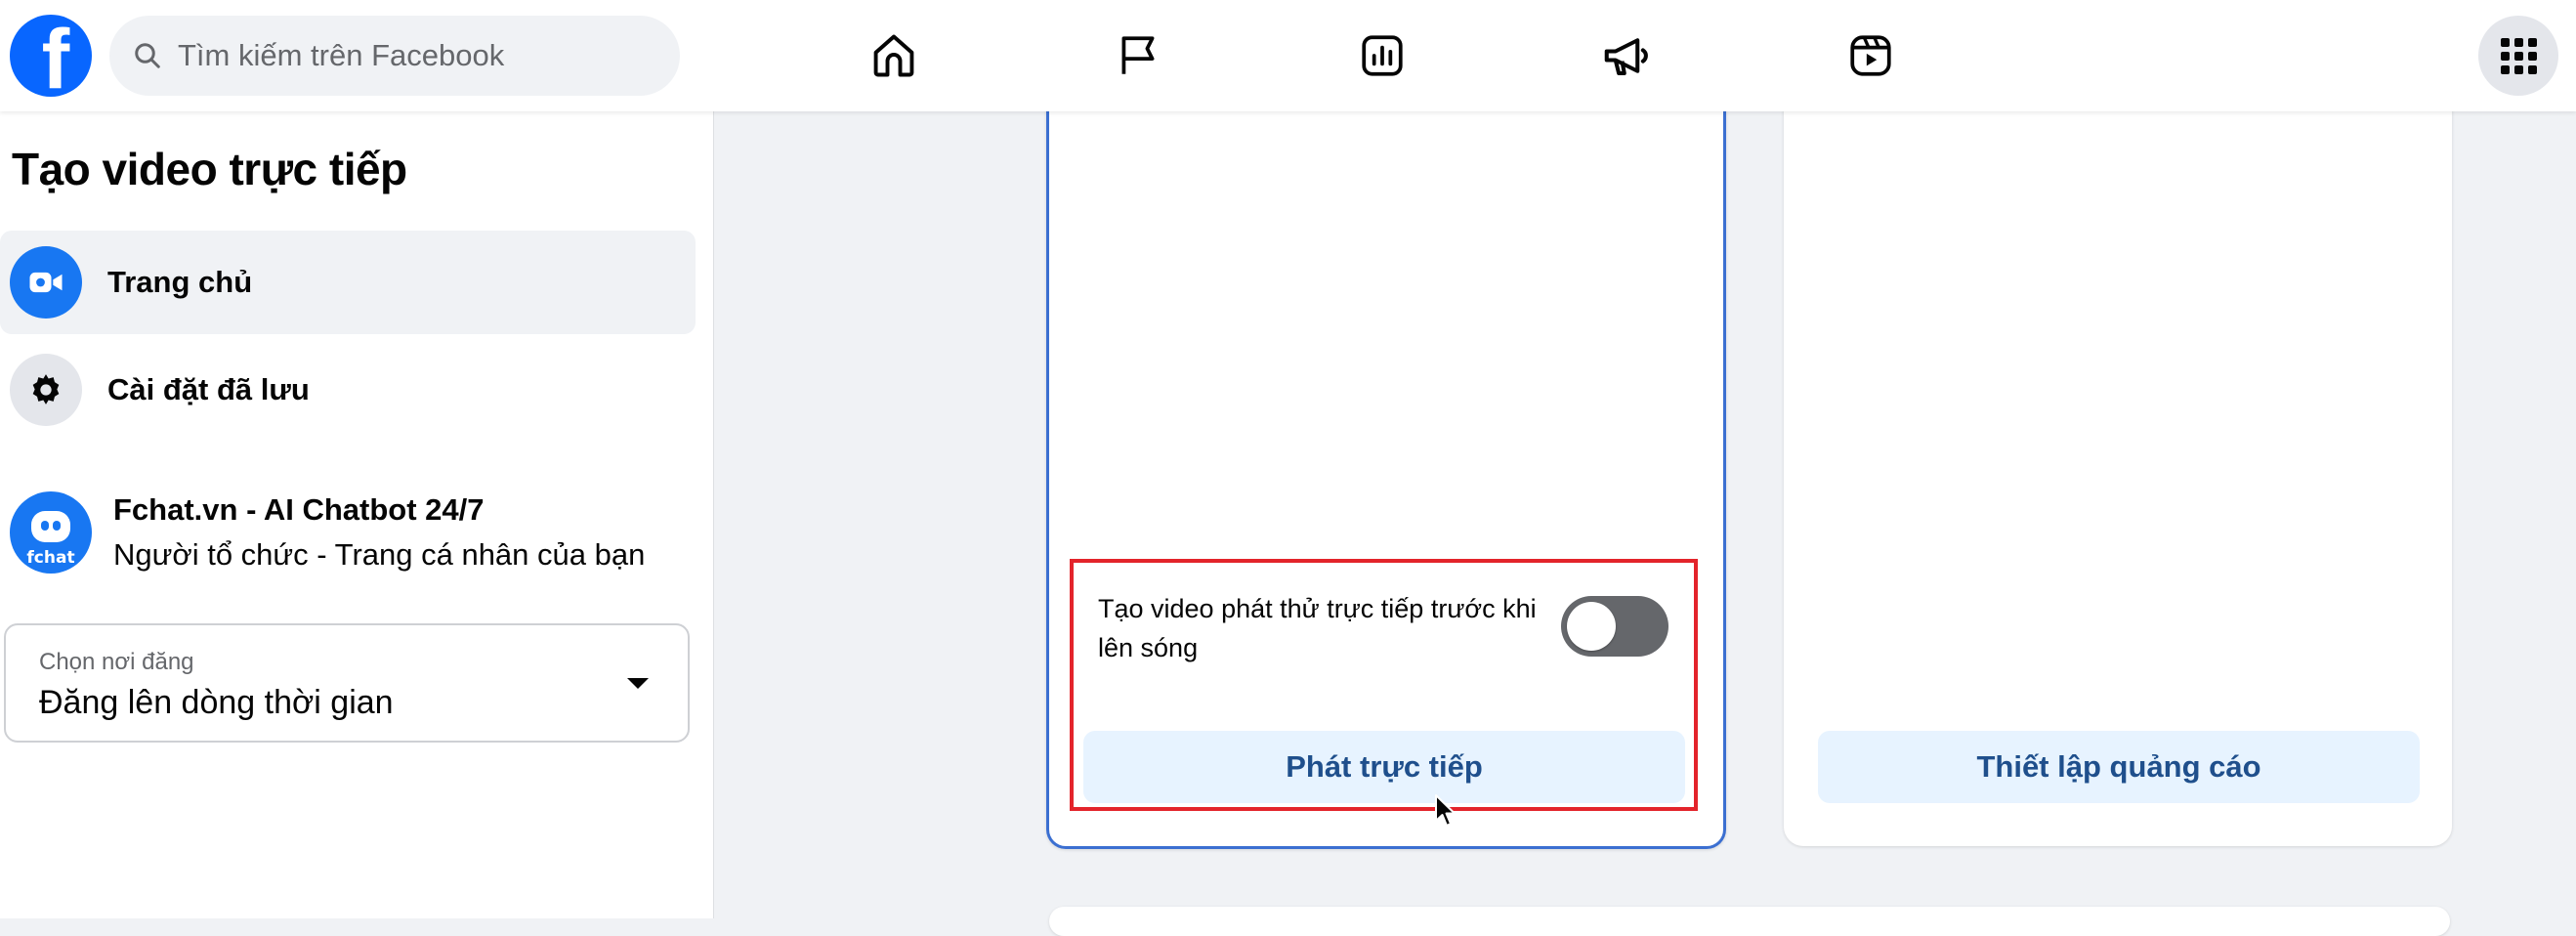 The height and width of the screenshot is (936, 2576). I want to click on menu-grid-button, so click(2518, 56).